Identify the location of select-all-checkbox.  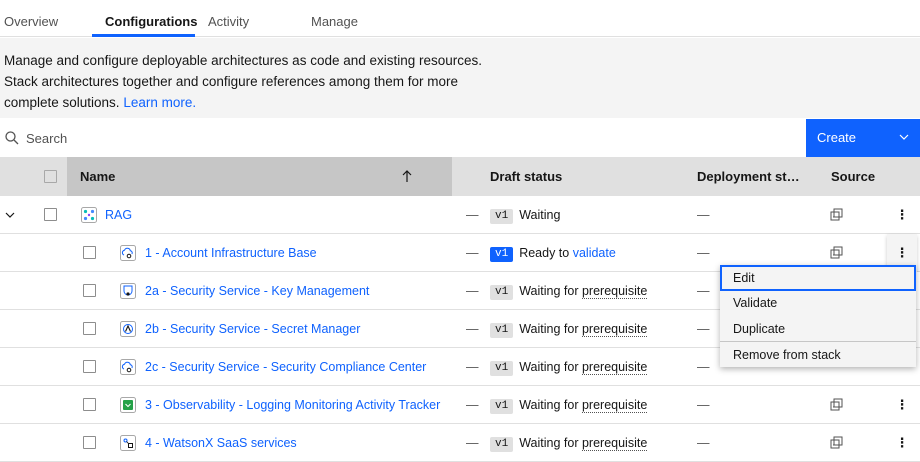
(50, 176).